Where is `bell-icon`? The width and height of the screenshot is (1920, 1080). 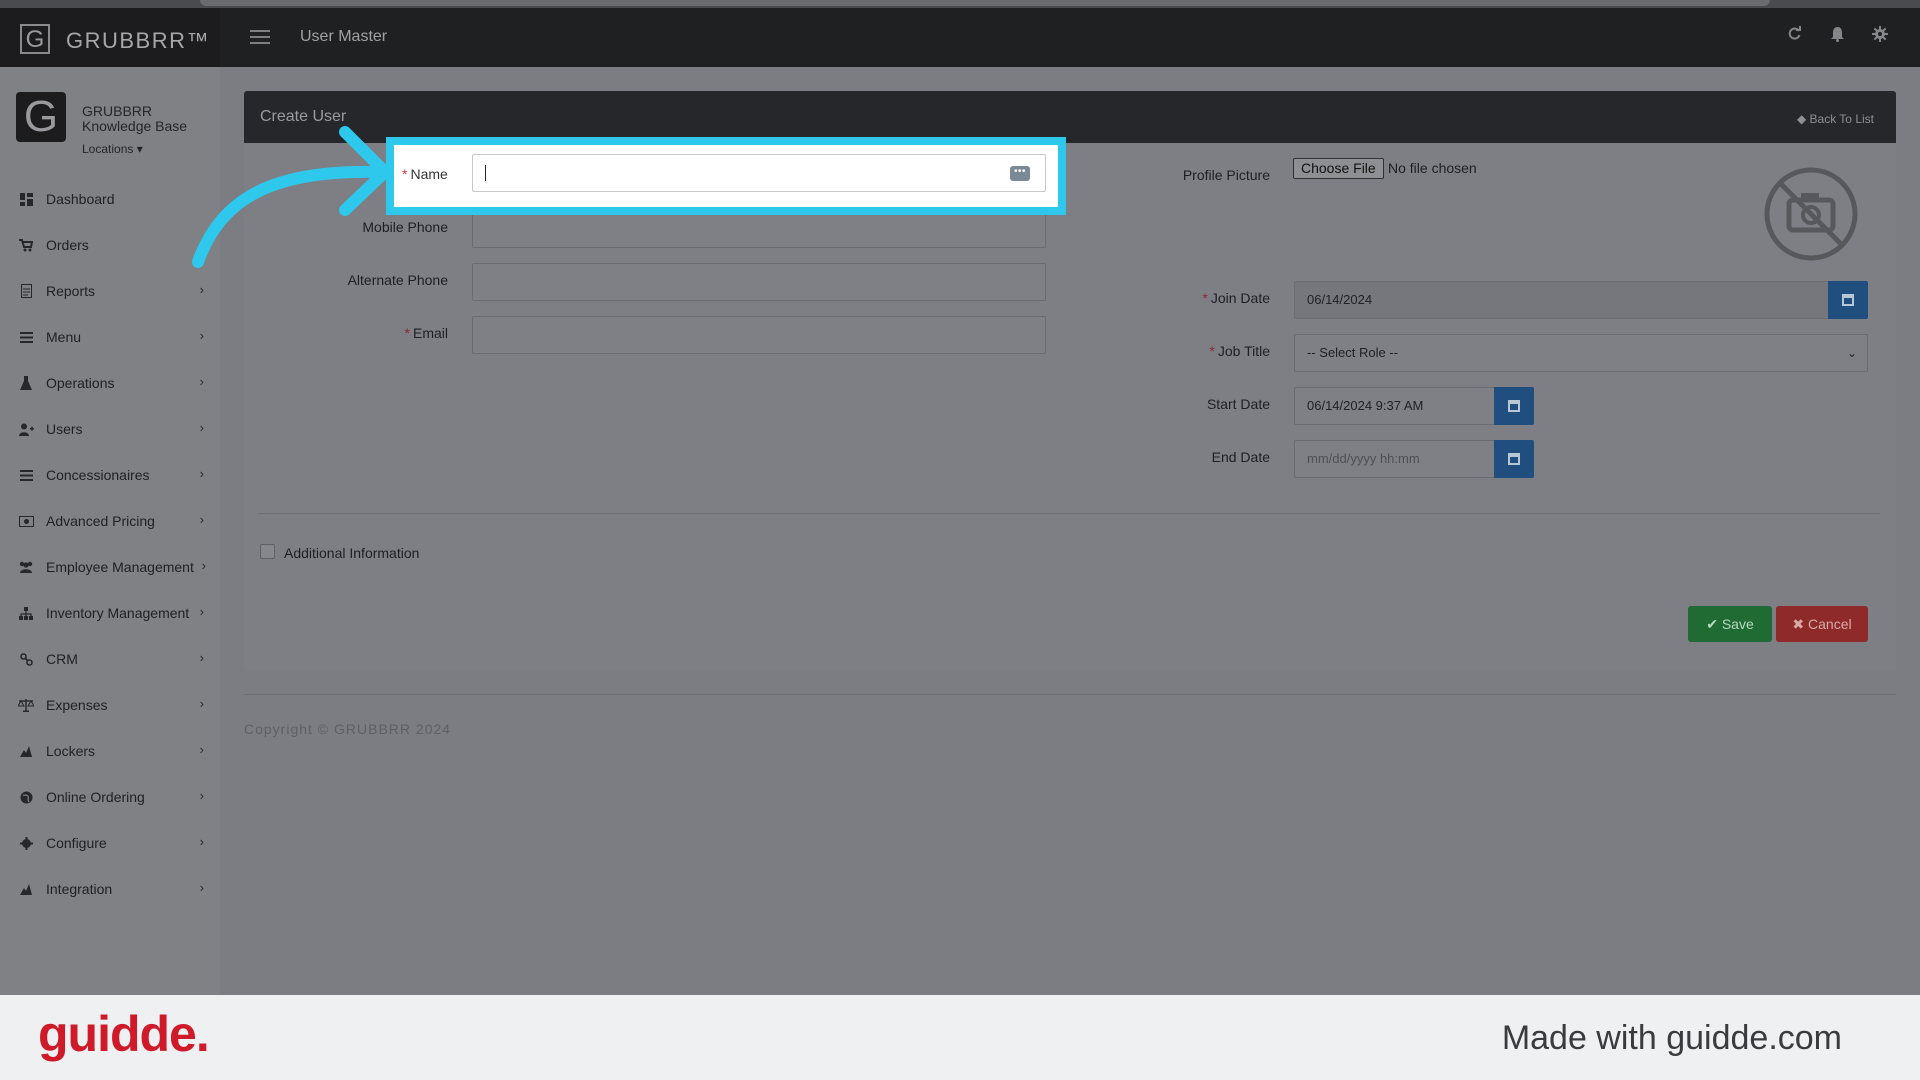 bell-icon is located at coordinates (1837, 36).